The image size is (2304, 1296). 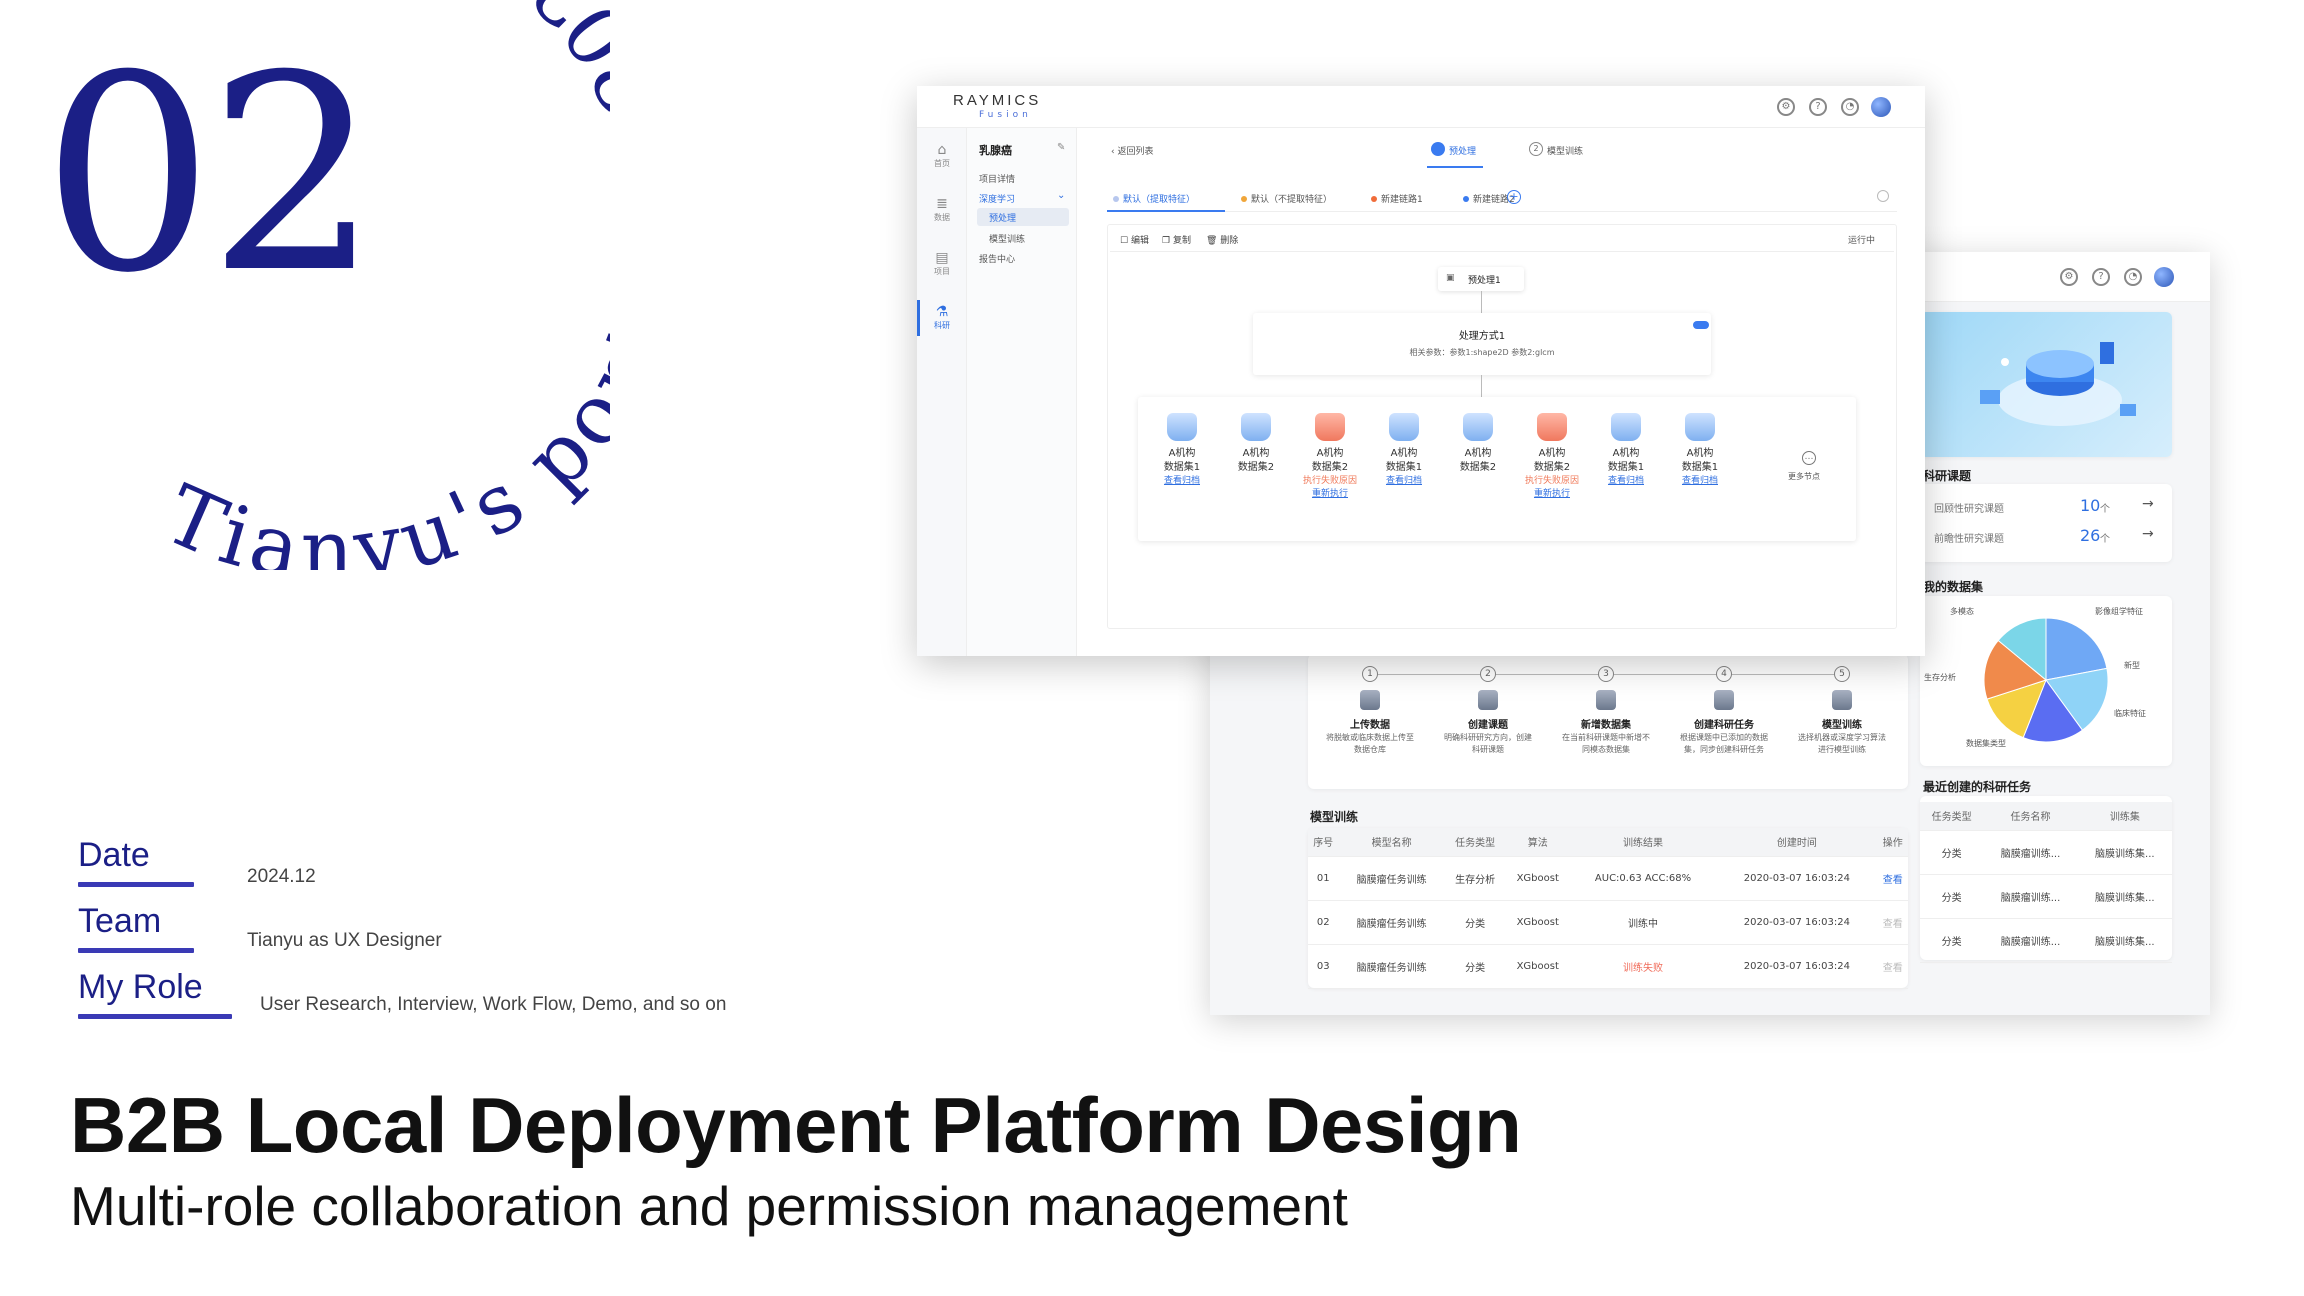 What do you see at coordinates (1537, 842) in the screenshot?
I see `col-header: 算法` at bounding box center [1537, 842].